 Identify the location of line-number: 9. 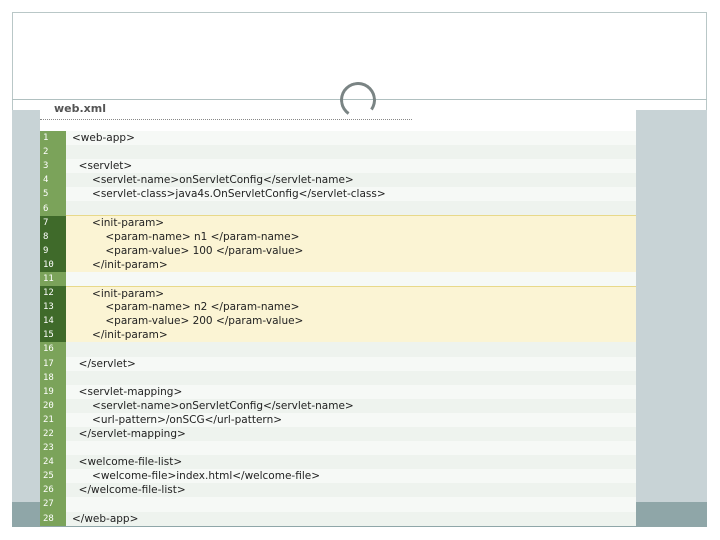
(53, 250).